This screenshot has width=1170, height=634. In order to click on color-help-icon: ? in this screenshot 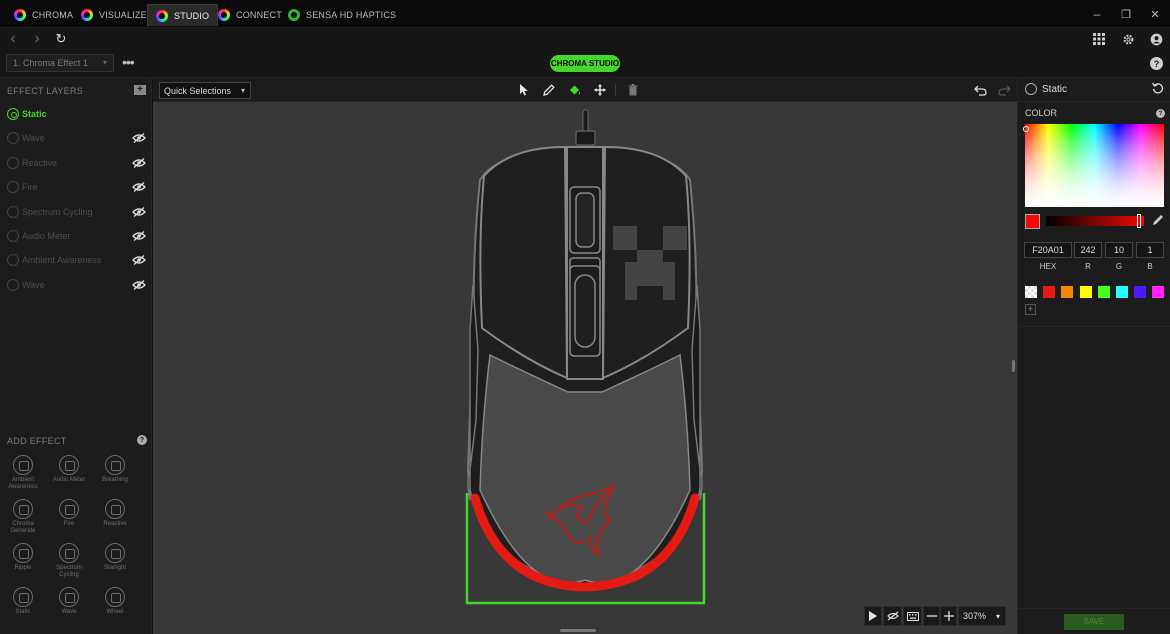, I will do `click(1160, 113)`.